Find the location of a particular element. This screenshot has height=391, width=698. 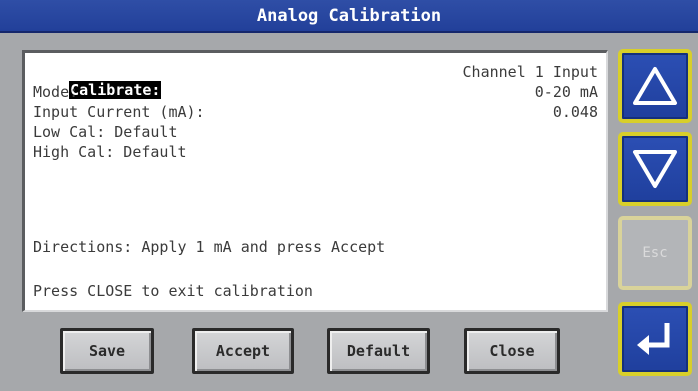

low-cal-status: Low Cal: Default is located at coordinates (105, 132).